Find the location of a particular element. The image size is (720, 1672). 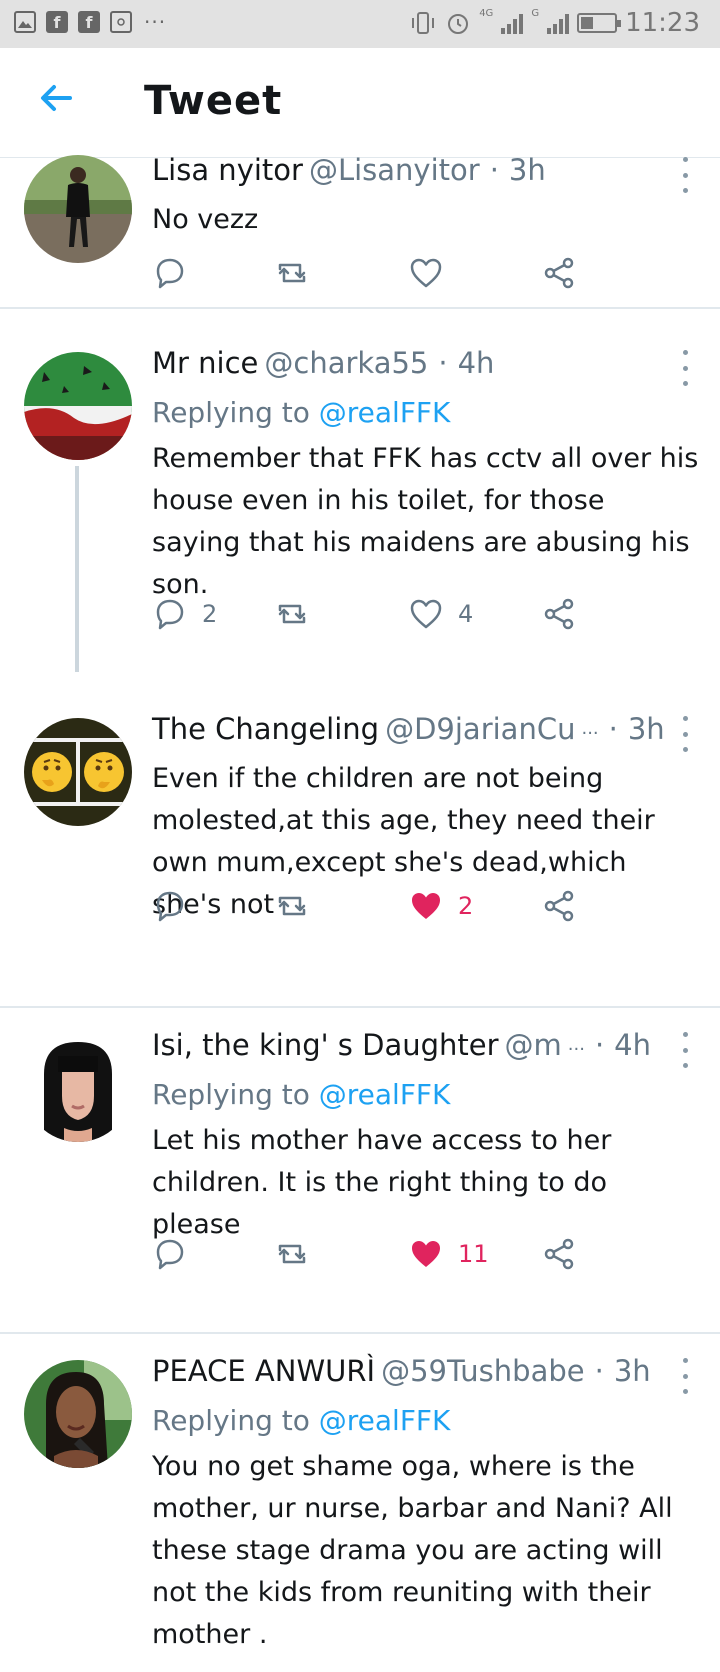

reply-button: 2 is located at coordinates (184, 614).